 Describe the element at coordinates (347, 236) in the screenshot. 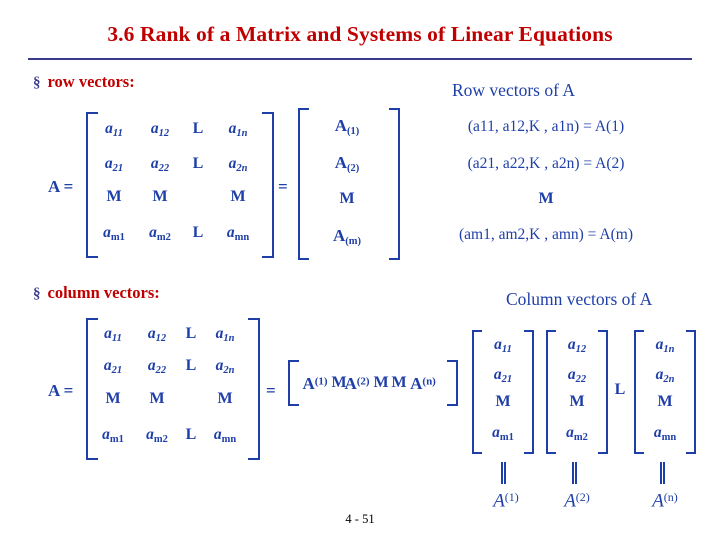

I see `row-vector-label-3: A(m)` at that location.